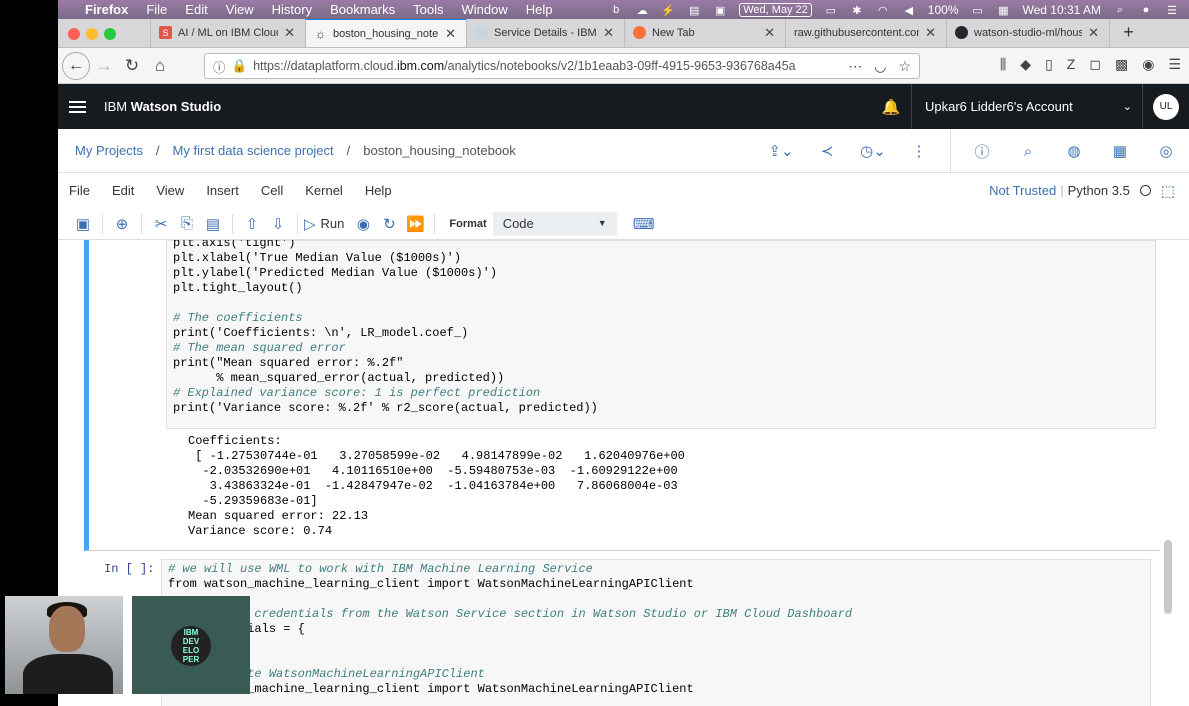 The width and height of the screenshot is (1189, 706). What do you see at coordinates (1120, 10) in the screenshot?
I see `spotlight-search-icon: ⌕` at bounding box center [1120, 10].